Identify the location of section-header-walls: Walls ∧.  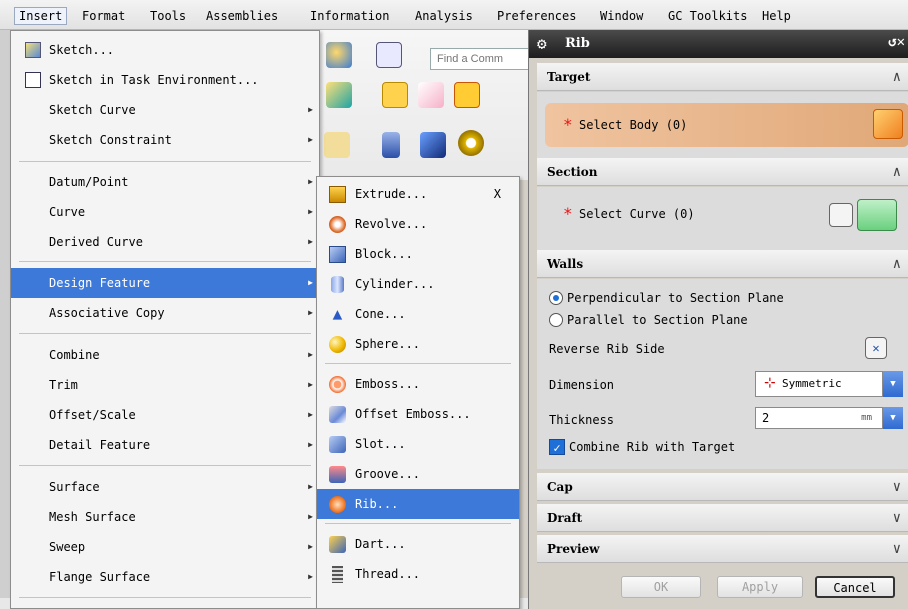
(722, 264).